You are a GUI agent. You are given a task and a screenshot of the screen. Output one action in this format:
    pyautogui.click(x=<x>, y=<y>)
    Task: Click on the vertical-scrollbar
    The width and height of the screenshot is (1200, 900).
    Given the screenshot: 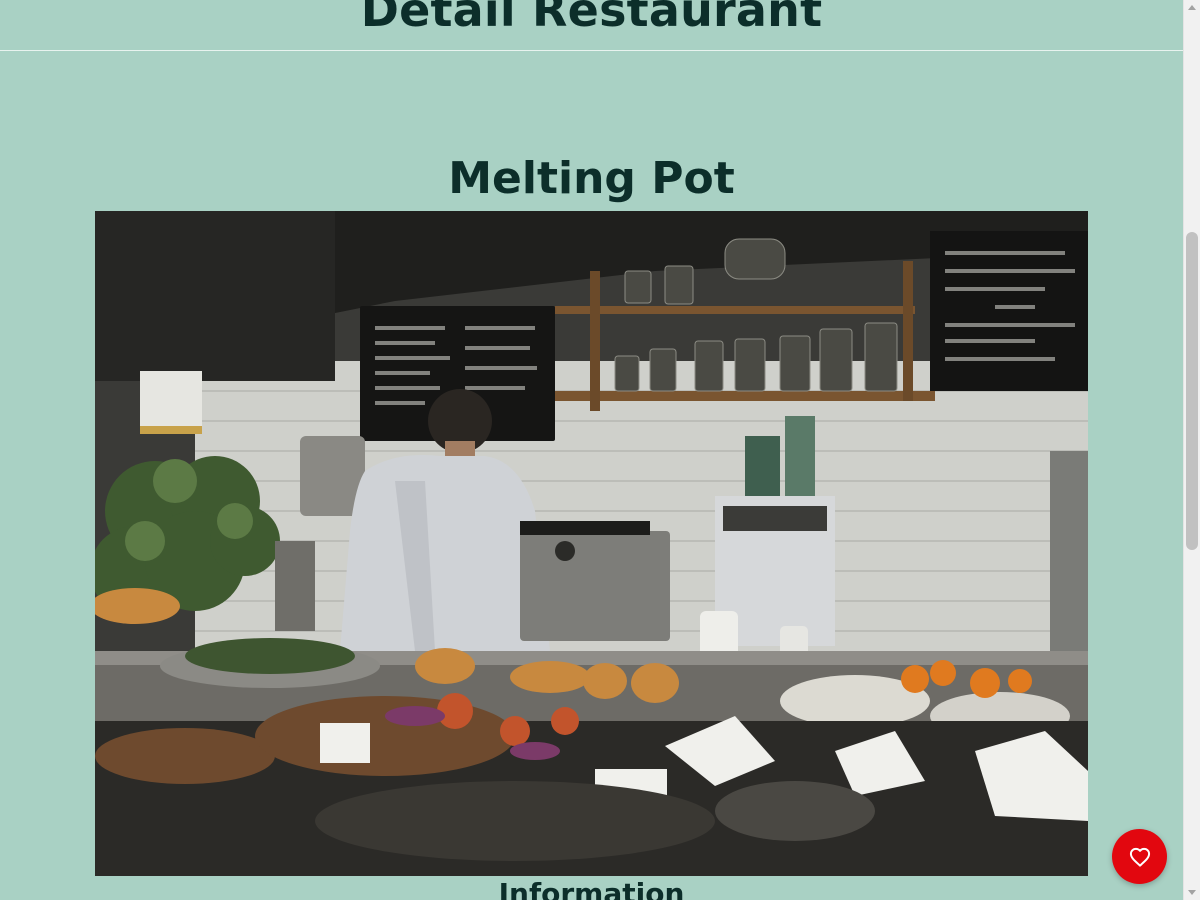 What is the action you would take?
    pyautogui.click(x=1191, y=450)
    